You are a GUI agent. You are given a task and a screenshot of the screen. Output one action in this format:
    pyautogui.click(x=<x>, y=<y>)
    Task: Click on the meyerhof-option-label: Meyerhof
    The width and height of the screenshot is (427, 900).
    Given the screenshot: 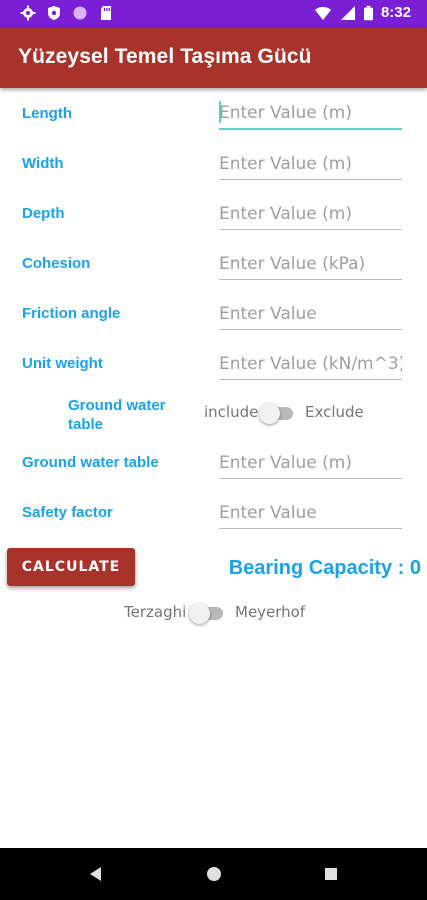 What is the action you would take?
    pyautogui.click(x=270, y=612)
    